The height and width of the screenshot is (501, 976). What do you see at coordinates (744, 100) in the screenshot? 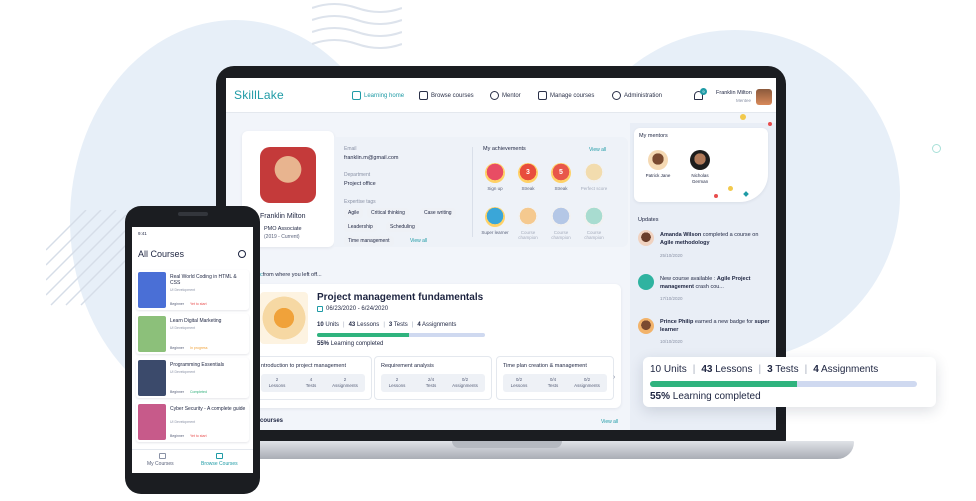
I see `user-role: Mentee` at bounding box center [744, 100].